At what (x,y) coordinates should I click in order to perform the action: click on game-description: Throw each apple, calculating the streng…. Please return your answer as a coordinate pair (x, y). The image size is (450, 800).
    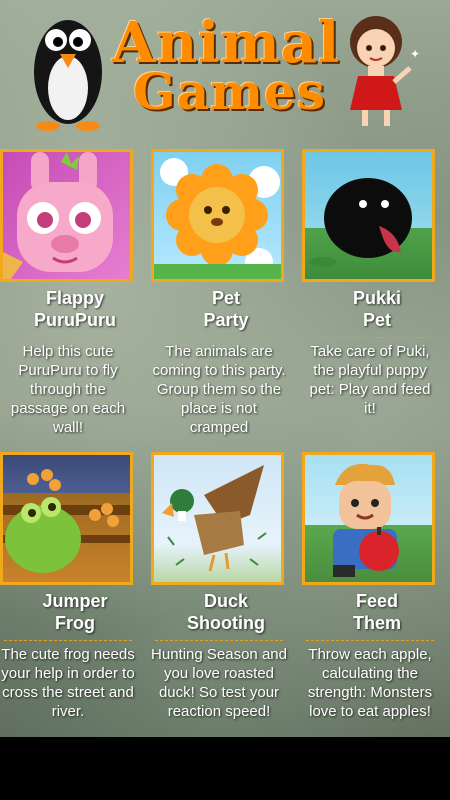
    Looking at the image, I should click on (370, 683).